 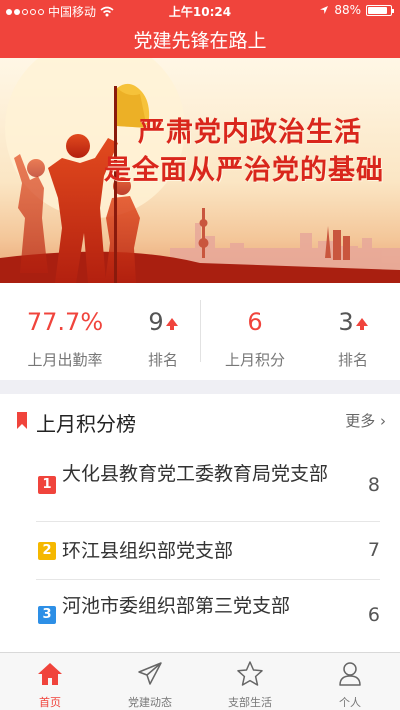 What do you see at coordinates (373, 615) in the screenshot?
I see `ranking-score: 6` at bounding box center [373, 615].